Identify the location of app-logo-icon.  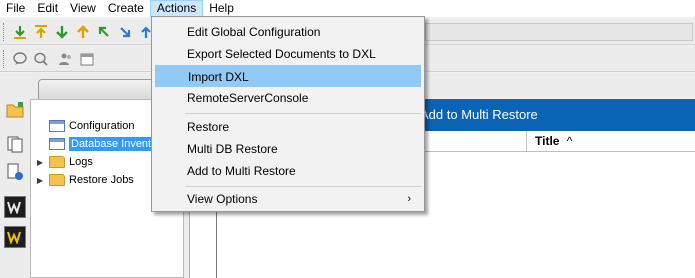
(15, 207).